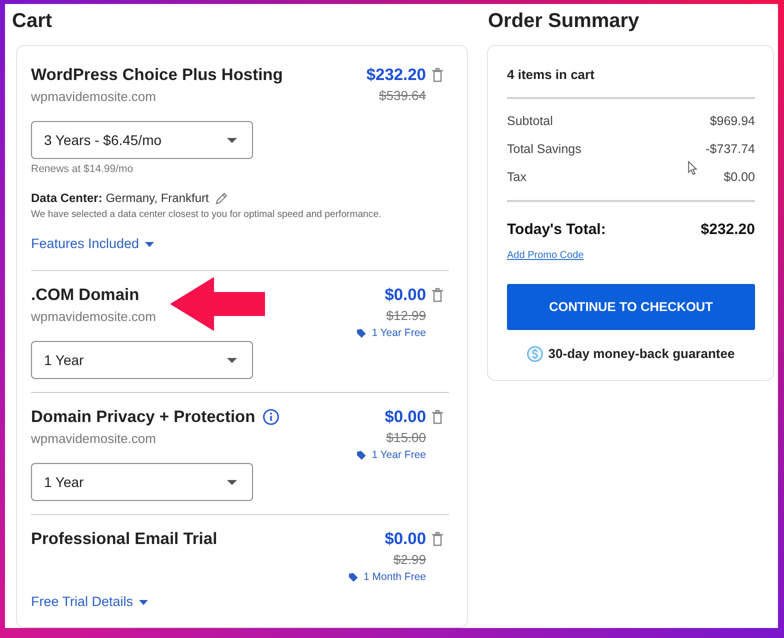 The image size is (784, 638). Describe the element at coordinates (142, 140) in the screenshot. I see `term-select: 3 Years - $6.45/mo` at that location.